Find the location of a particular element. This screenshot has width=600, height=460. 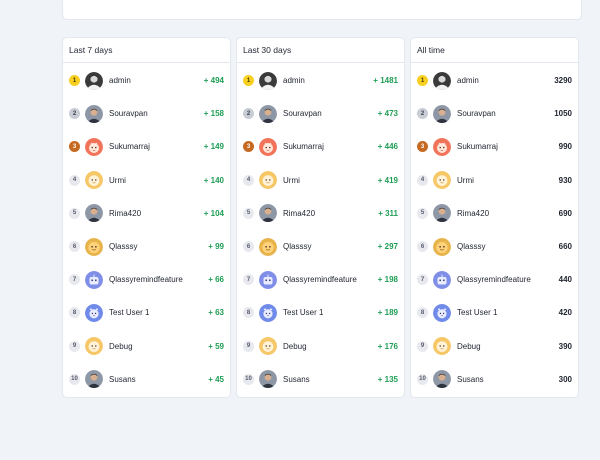

leaderboard-row: 4 Urmi + 419 is located at coordinates (320, 180).